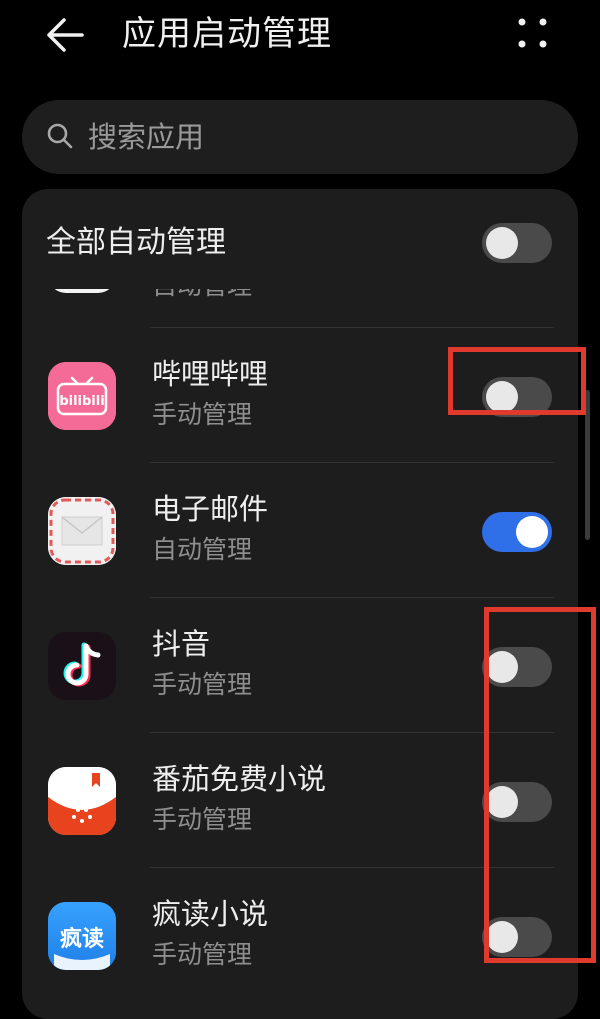  What do you see at coordinates (300, 241) in the screenshot?
I see `all-auto-manage-row: 全部自动管理` at bounding box center [300, 241].